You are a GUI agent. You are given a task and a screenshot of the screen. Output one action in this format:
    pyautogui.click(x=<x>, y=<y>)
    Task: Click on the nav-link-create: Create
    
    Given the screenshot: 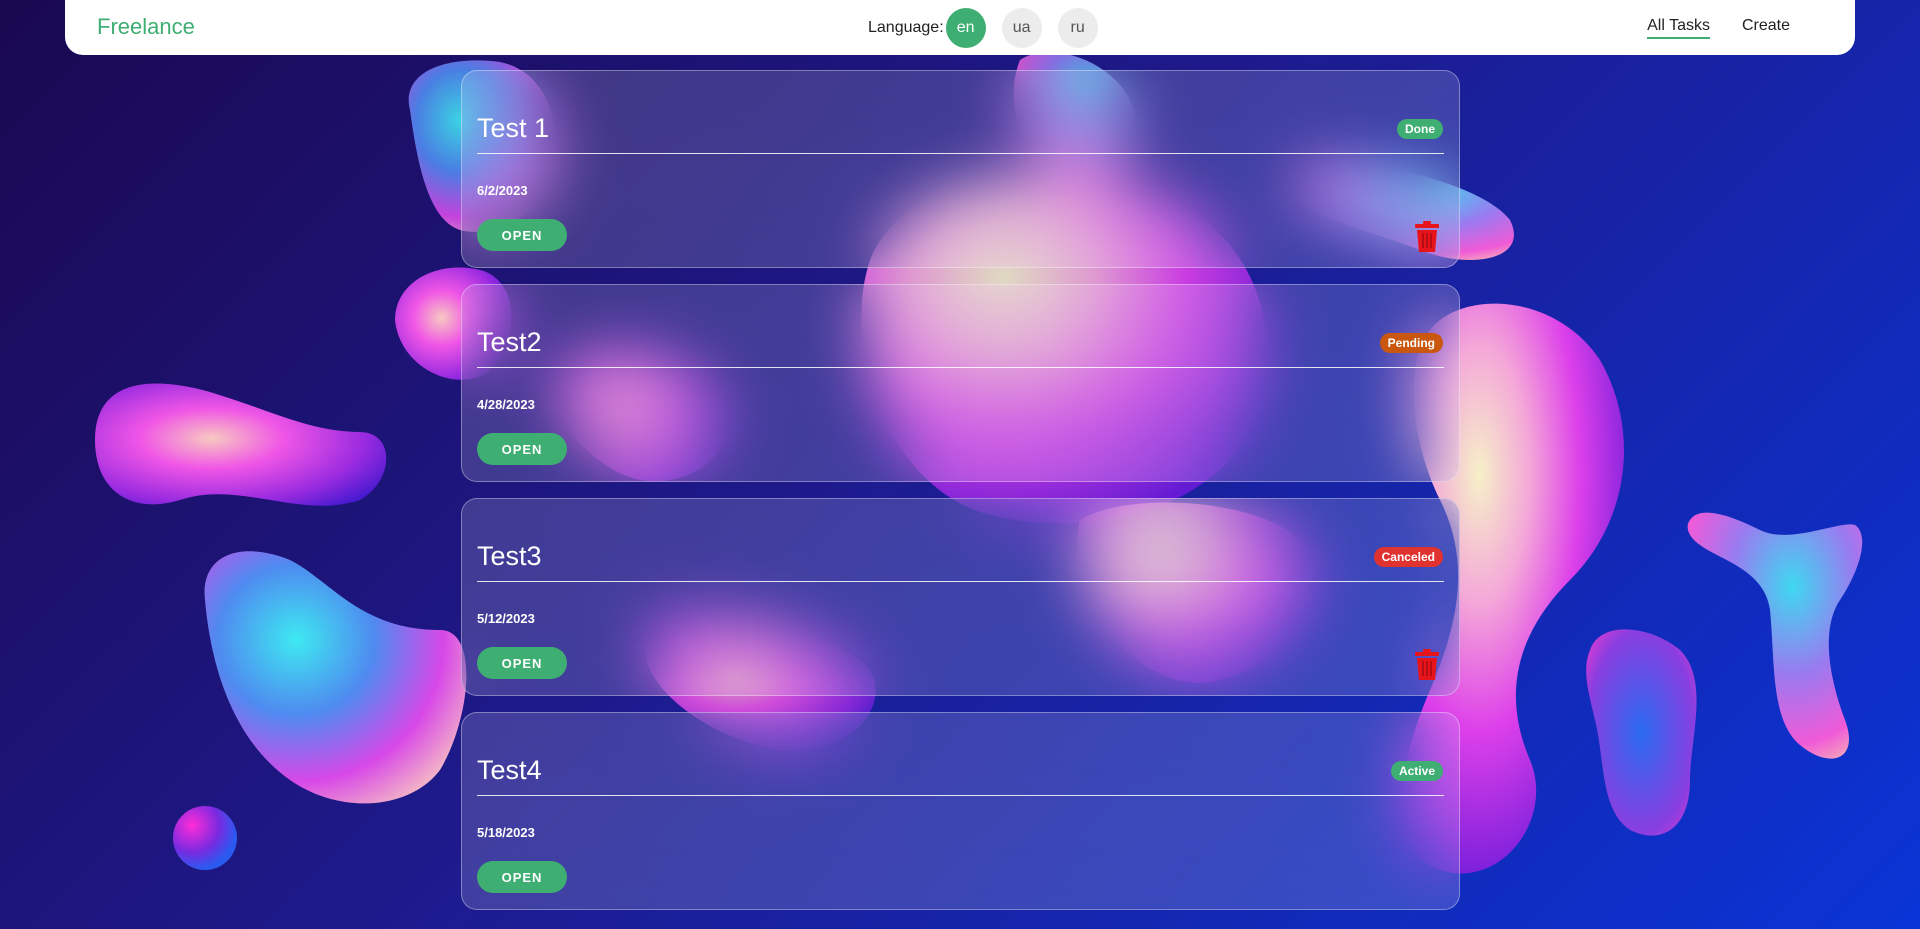 What is the action you would take?
    pyautogui.click(x=1766, y=28)
    